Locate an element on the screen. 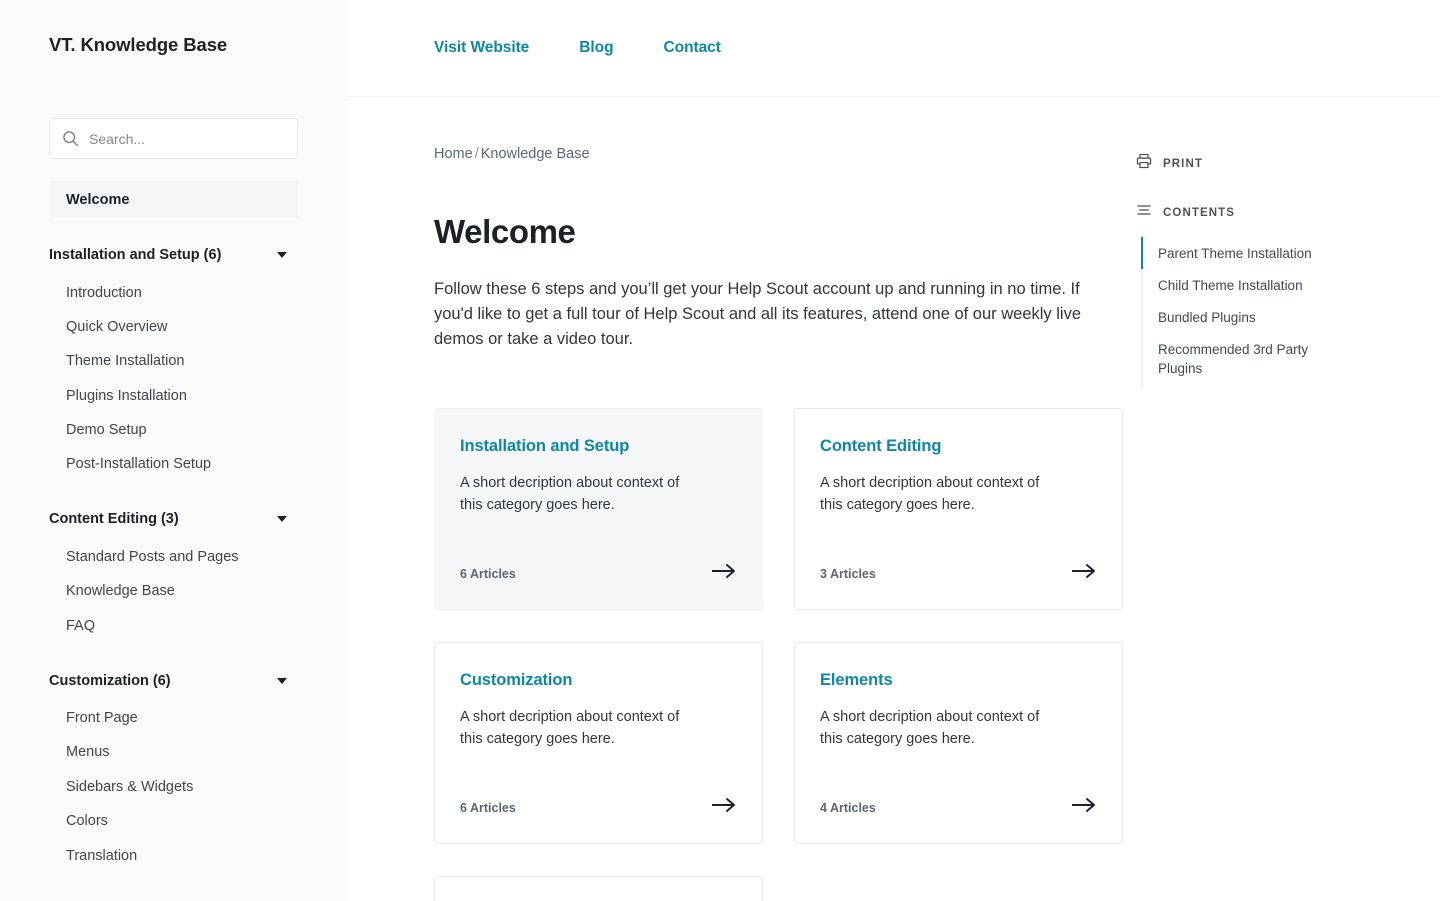 The image size is (1440, 901). sidebar-section-header: Content Editing (3) is located at coordinates (173, 519).